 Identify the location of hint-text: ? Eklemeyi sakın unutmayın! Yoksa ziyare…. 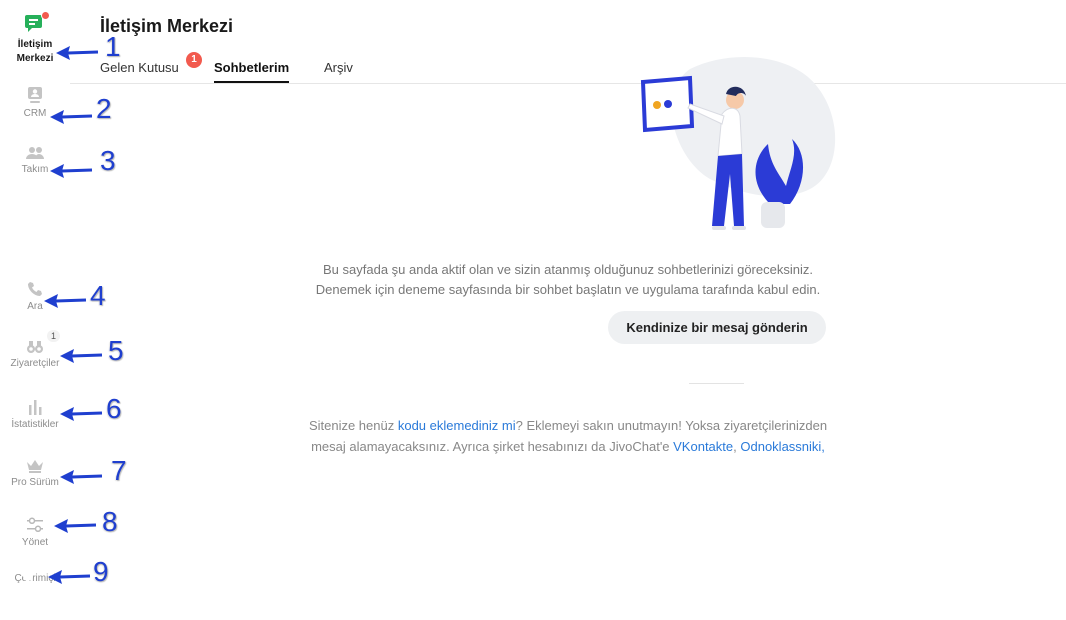
(671, 425).